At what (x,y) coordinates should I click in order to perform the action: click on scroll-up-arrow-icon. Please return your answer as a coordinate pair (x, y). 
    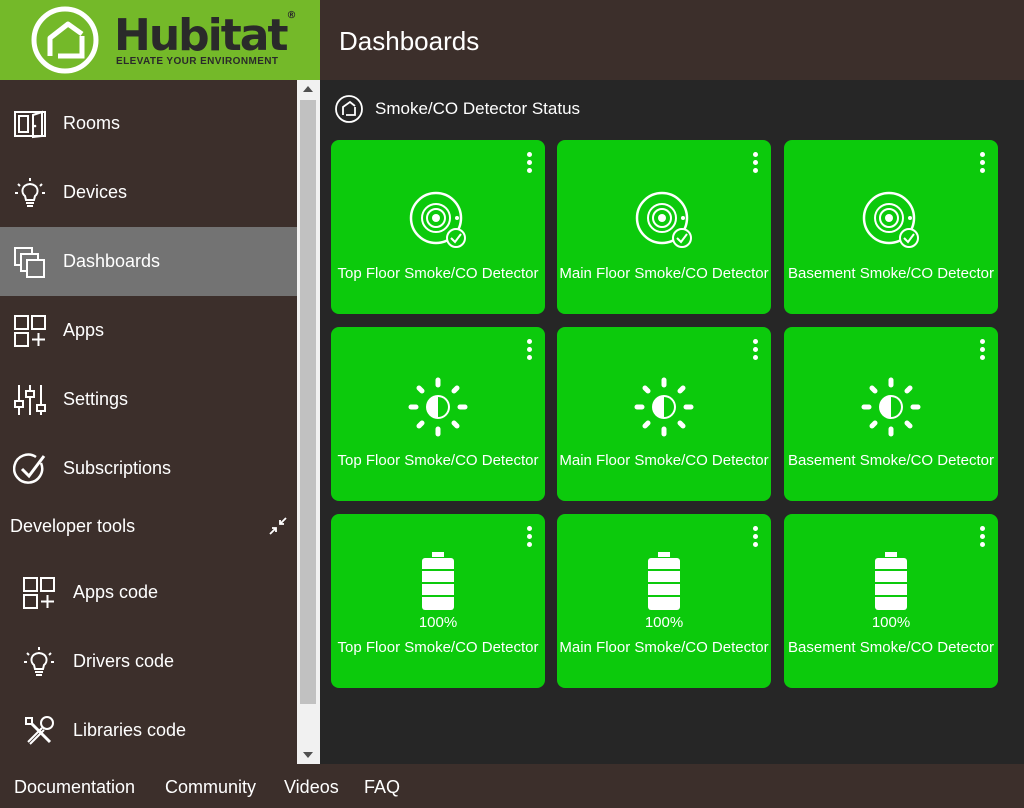
    Looking at the image, I should click on (308, 89).